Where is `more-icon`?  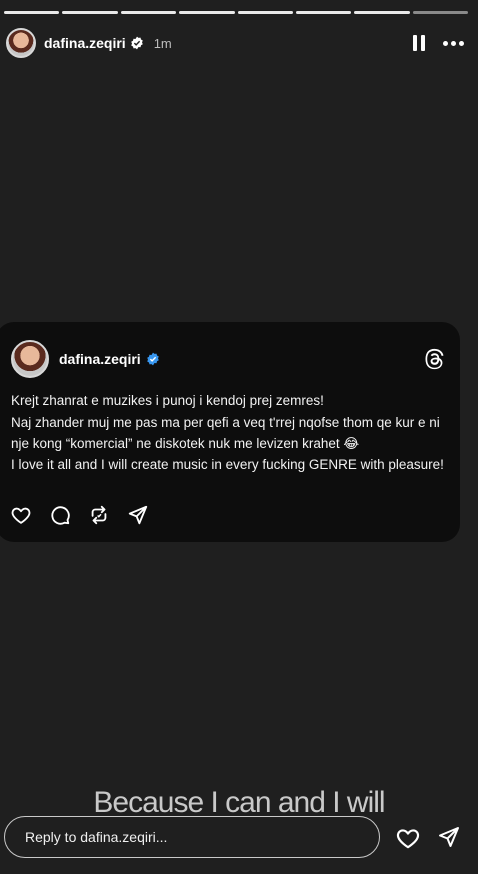 more-icon is located at coordinates (453, 43).